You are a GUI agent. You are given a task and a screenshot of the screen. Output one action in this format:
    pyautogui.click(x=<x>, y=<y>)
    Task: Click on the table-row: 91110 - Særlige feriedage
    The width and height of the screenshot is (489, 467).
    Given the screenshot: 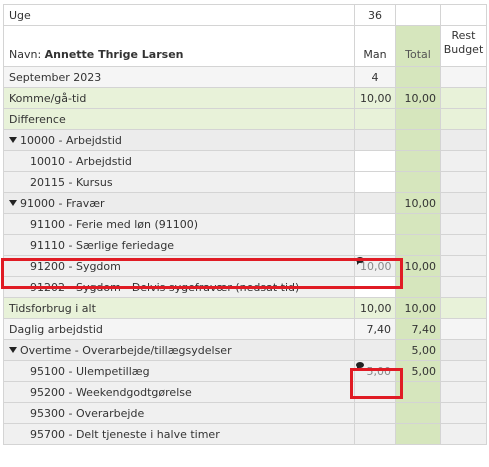 What is the action you would take?
    pyautogui.click(x=245, y=245)
    